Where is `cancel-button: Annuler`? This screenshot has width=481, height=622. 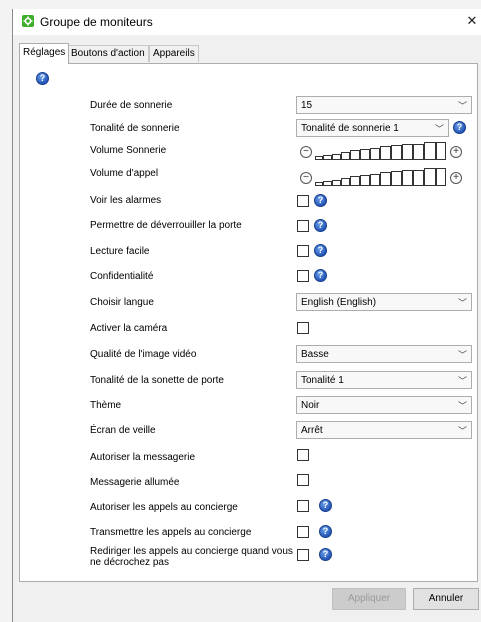 cancel-button: Annuler is located at coordinates (446, 599).